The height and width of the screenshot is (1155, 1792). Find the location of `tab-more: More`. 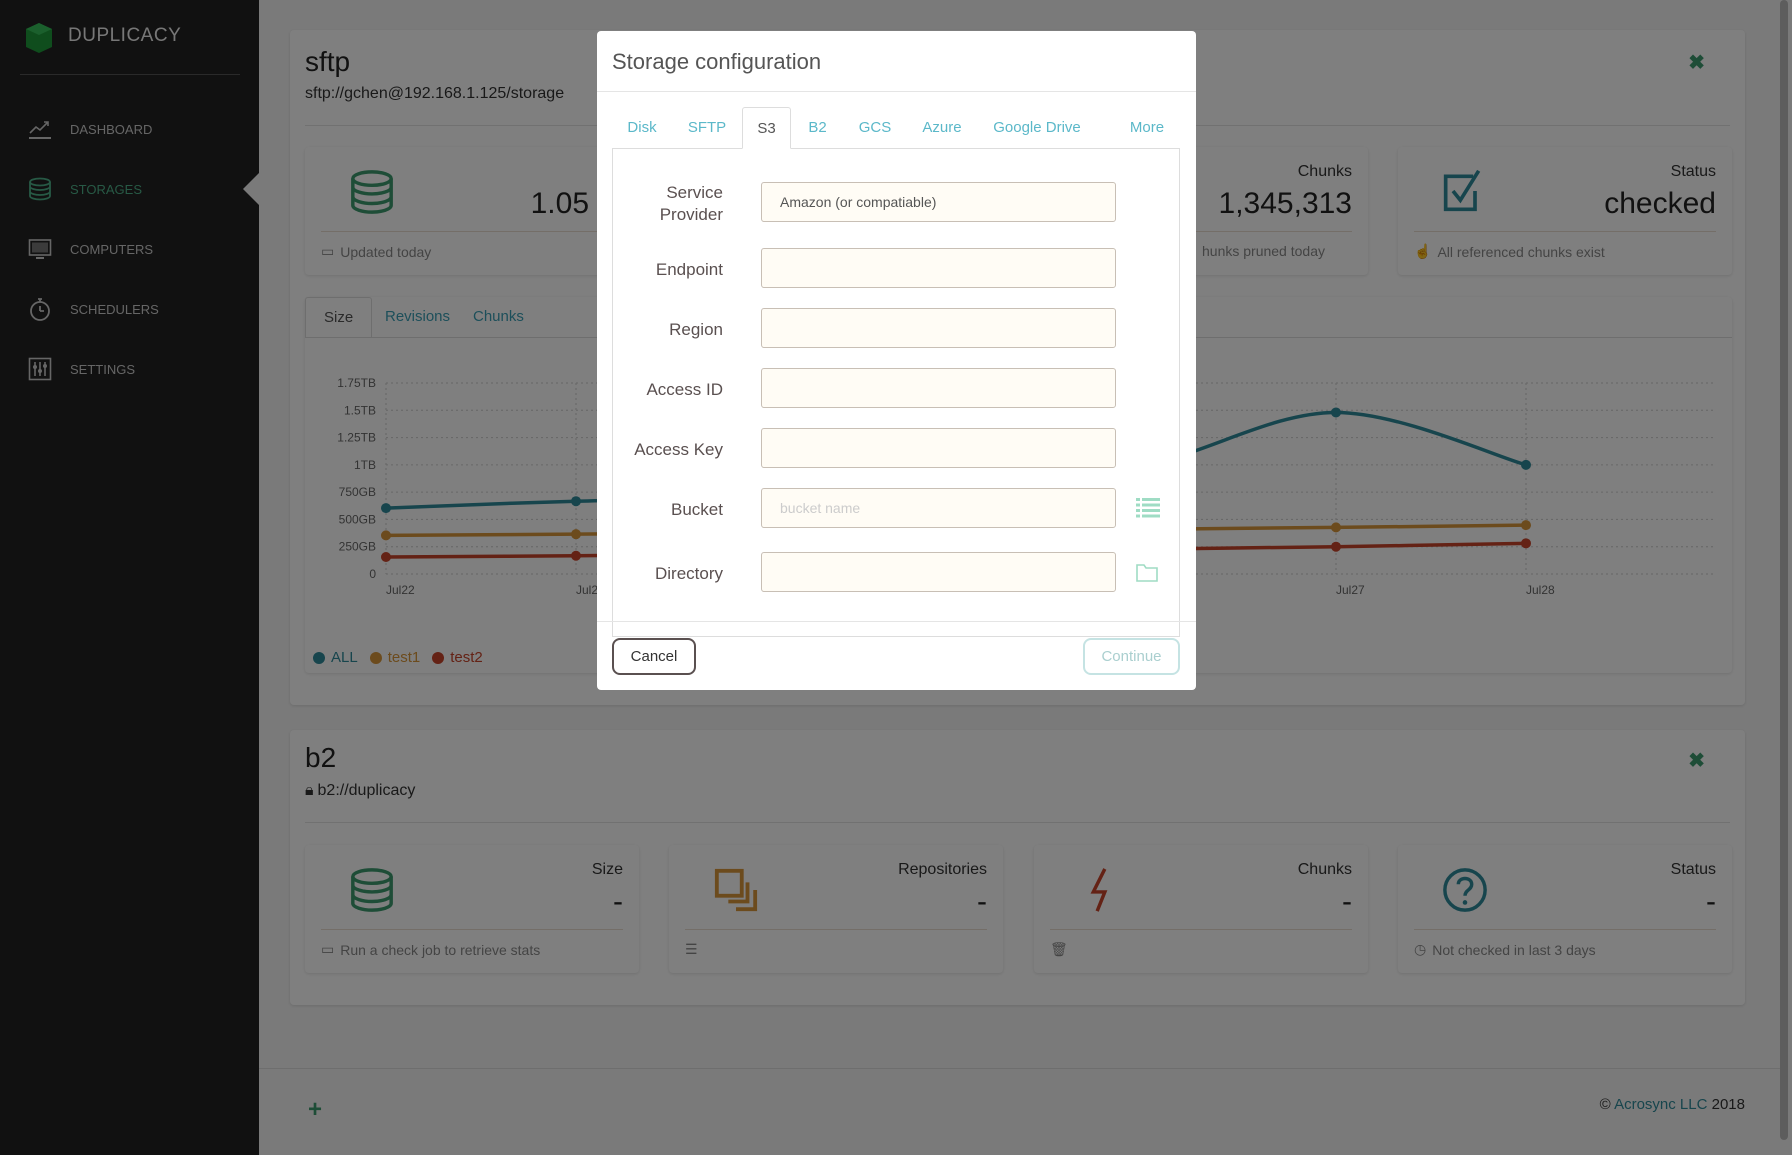

tab-more: More is located at coordinates (1147, 128).